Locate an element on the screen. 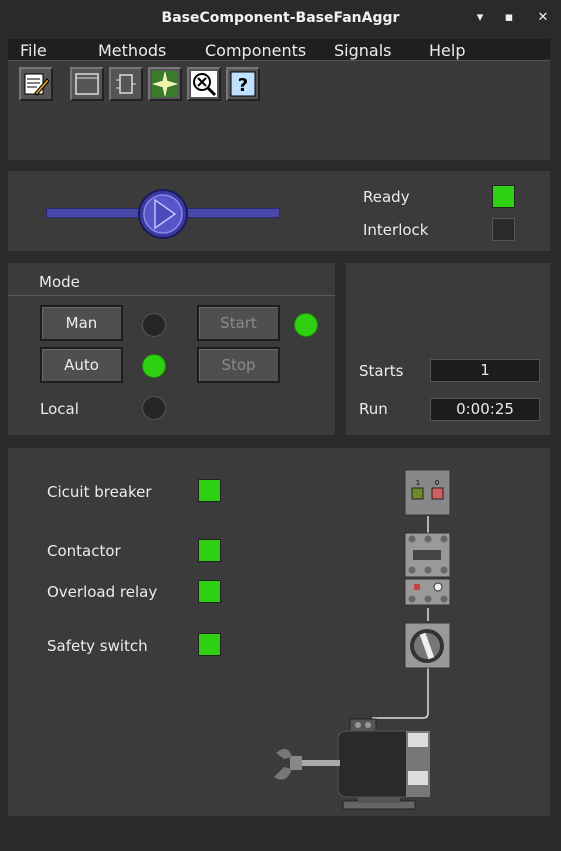 This screenshot has width=561, height=851. counters-panel: Starts 1 Run 0:00:25 is located at coordinates (448, 349).